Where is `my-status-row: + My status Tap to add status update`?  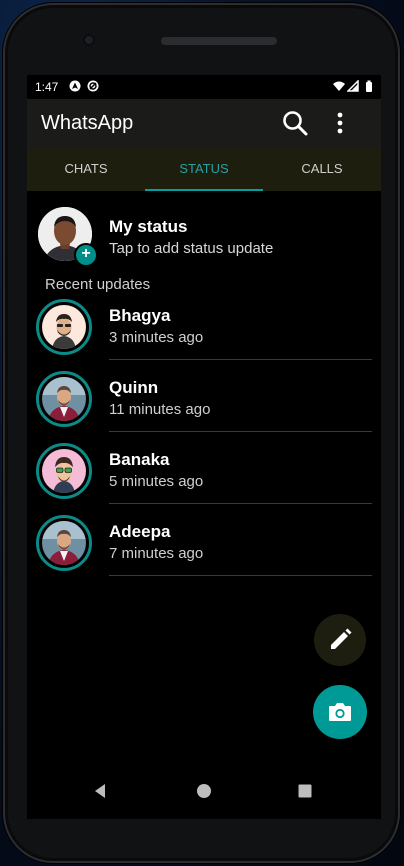
my-status-row: + My status Tap to add status update is located at coordinates (204, 235).